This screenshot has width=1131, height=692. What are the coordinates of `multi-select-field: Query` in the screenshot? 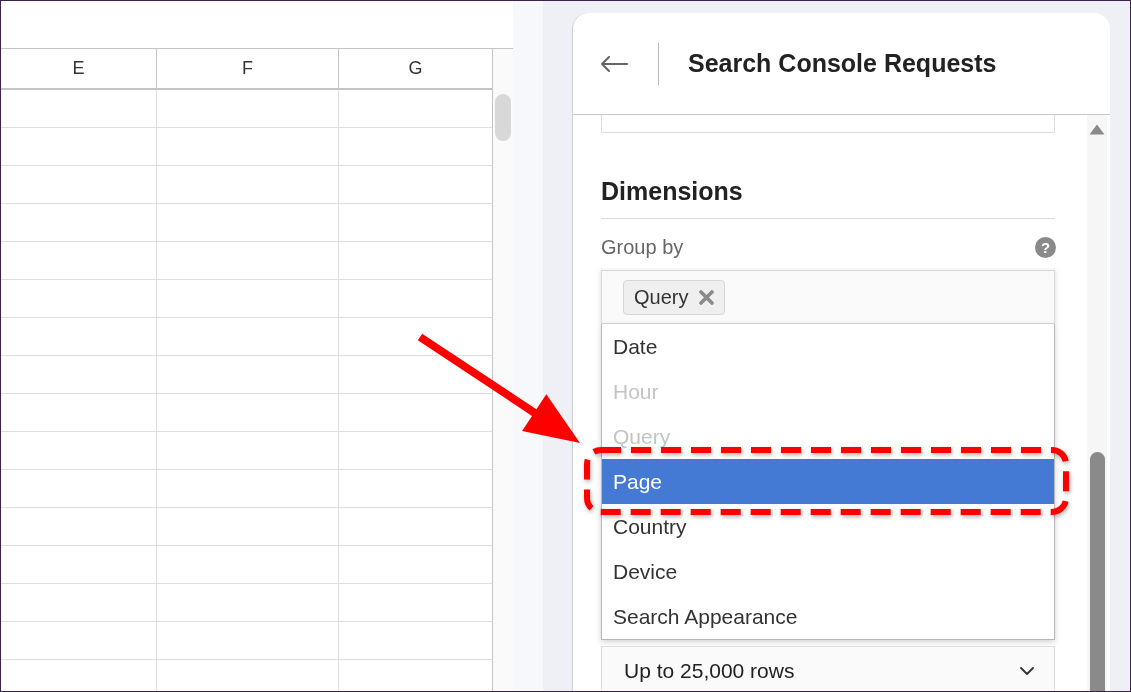 It's located at (828, 297).